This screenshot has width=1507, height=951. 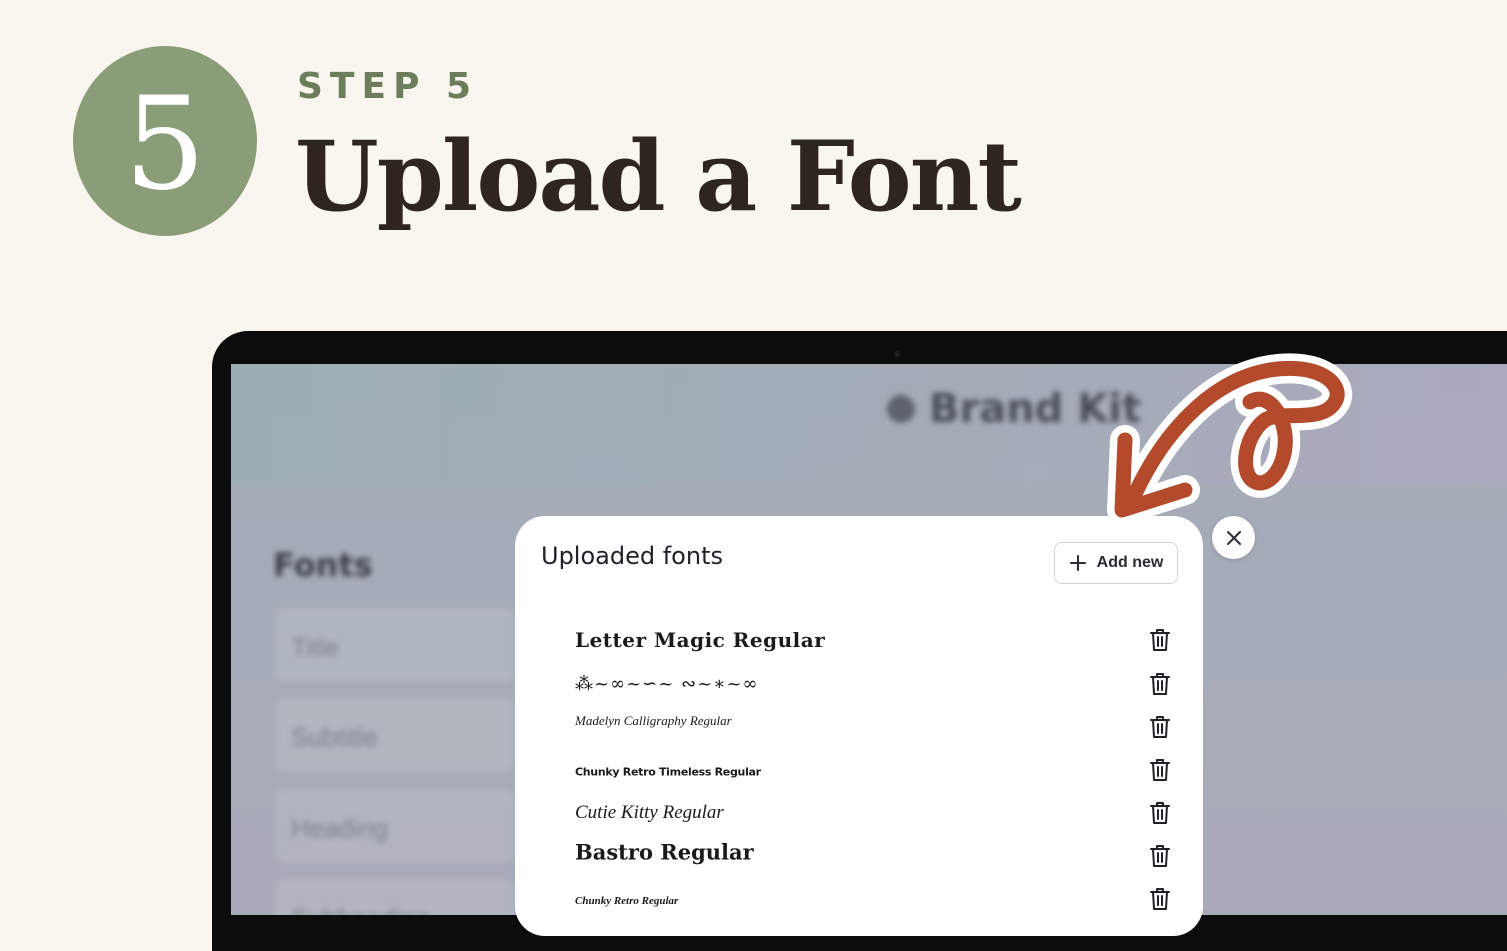 What do you see at coordinates (875, 770) in the screenshot?
I see `font-list-item: Chunky Retro Timeless Regular` at bounding box center [875, 770].